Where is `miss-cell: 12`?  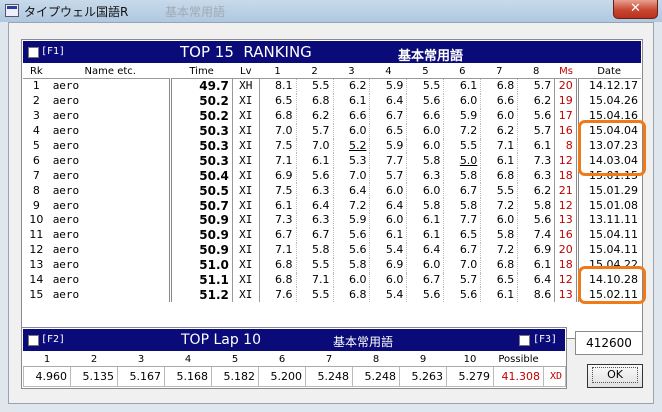
miss-cell: 12 is located at coordinates (566, 161).